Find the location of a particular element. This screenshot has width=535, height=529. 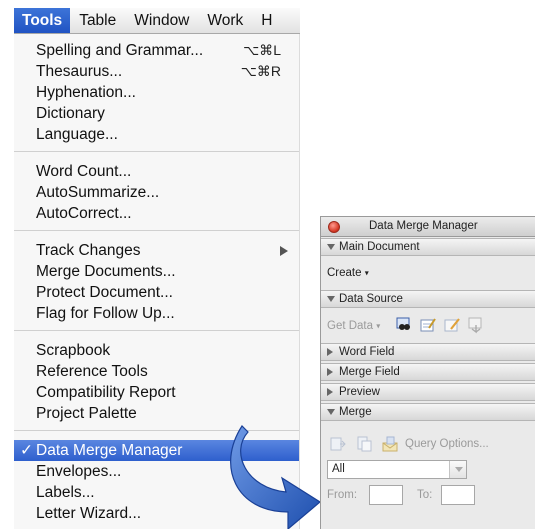

create-label: Create is located at coordinates (344, 273).